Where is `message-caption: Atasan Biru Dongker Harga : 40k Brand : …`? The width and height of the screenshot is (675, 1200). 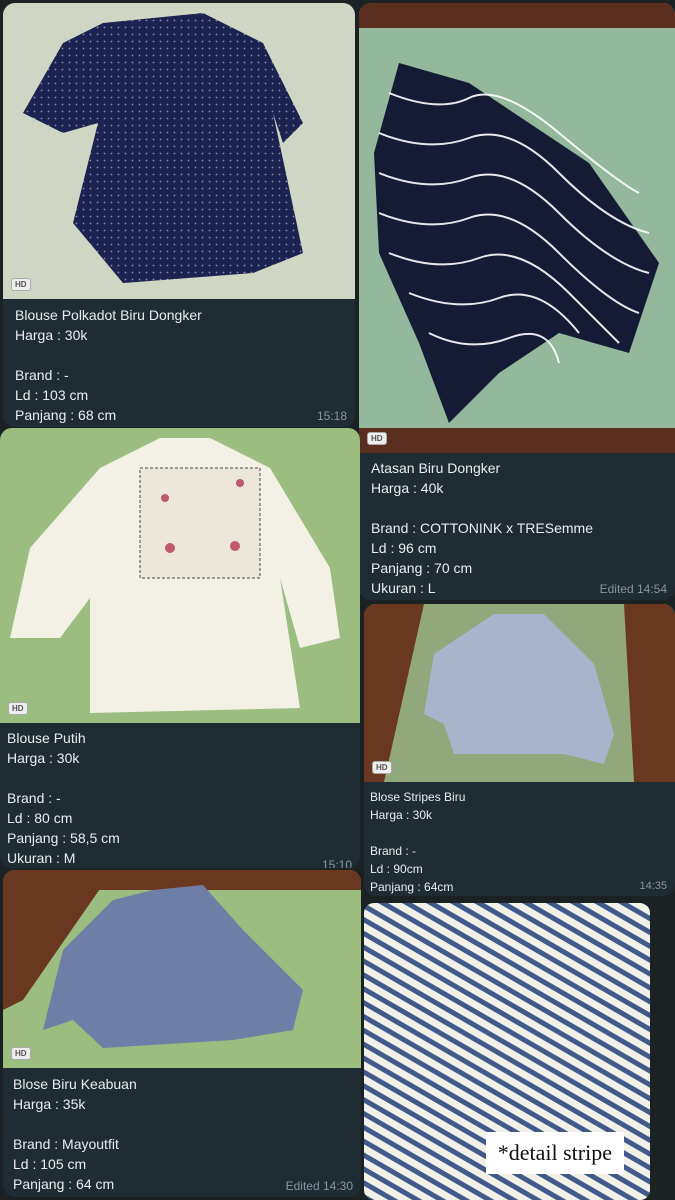
message-caption: Atasan Biru Dongker Harga : 40k Brand : … is located at coordinates (517, 528).